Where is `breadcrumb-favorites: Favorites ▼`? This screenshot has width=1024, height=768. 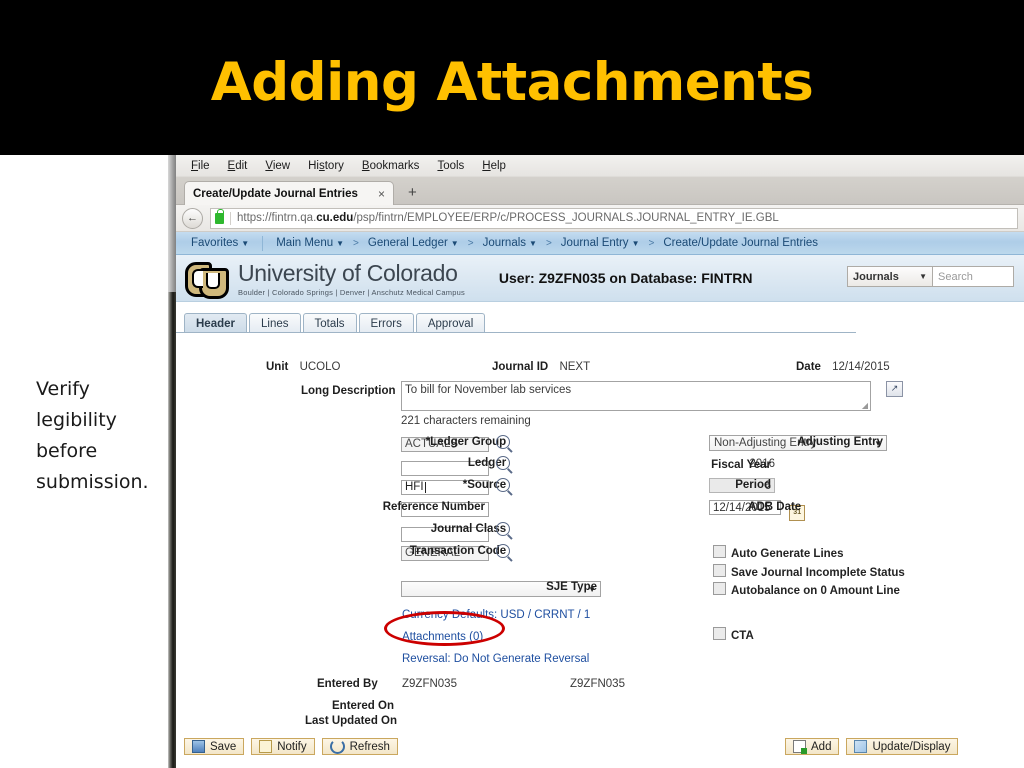
breadcrumb-favorites: Favorites ▼ is located at coordinates (220, 243).